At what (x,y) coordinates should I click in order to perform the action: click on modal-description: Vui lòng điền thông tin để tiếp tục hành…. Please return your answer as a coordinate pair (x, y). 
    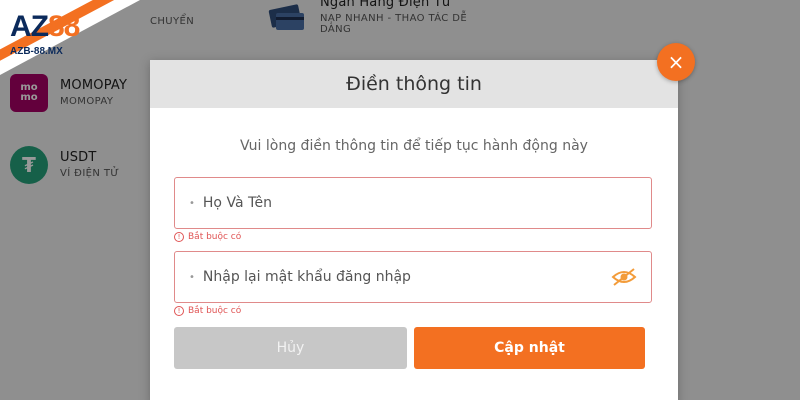
    Looking at the image, I should click on (414, 146).